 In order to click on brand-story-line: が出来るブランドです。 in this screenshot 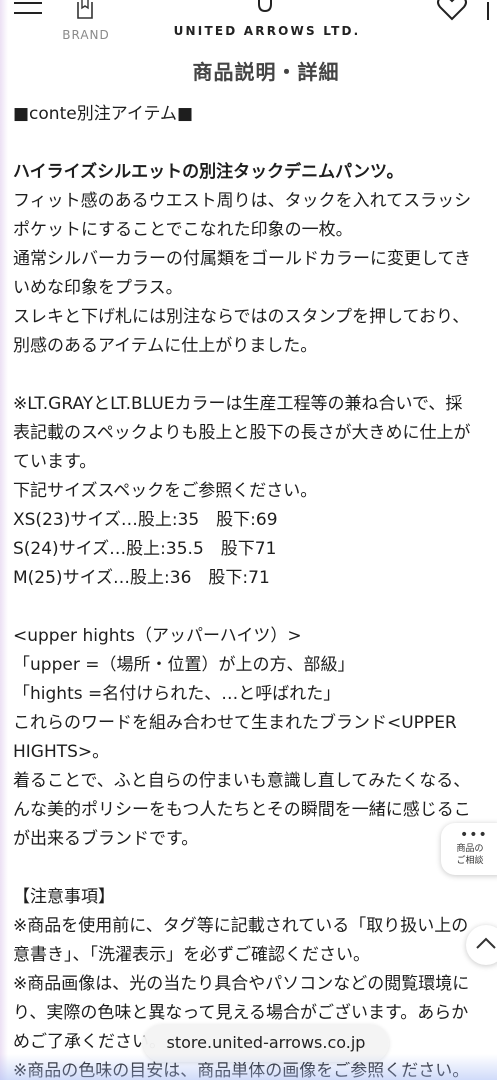, I will do `click(106, 839)`.